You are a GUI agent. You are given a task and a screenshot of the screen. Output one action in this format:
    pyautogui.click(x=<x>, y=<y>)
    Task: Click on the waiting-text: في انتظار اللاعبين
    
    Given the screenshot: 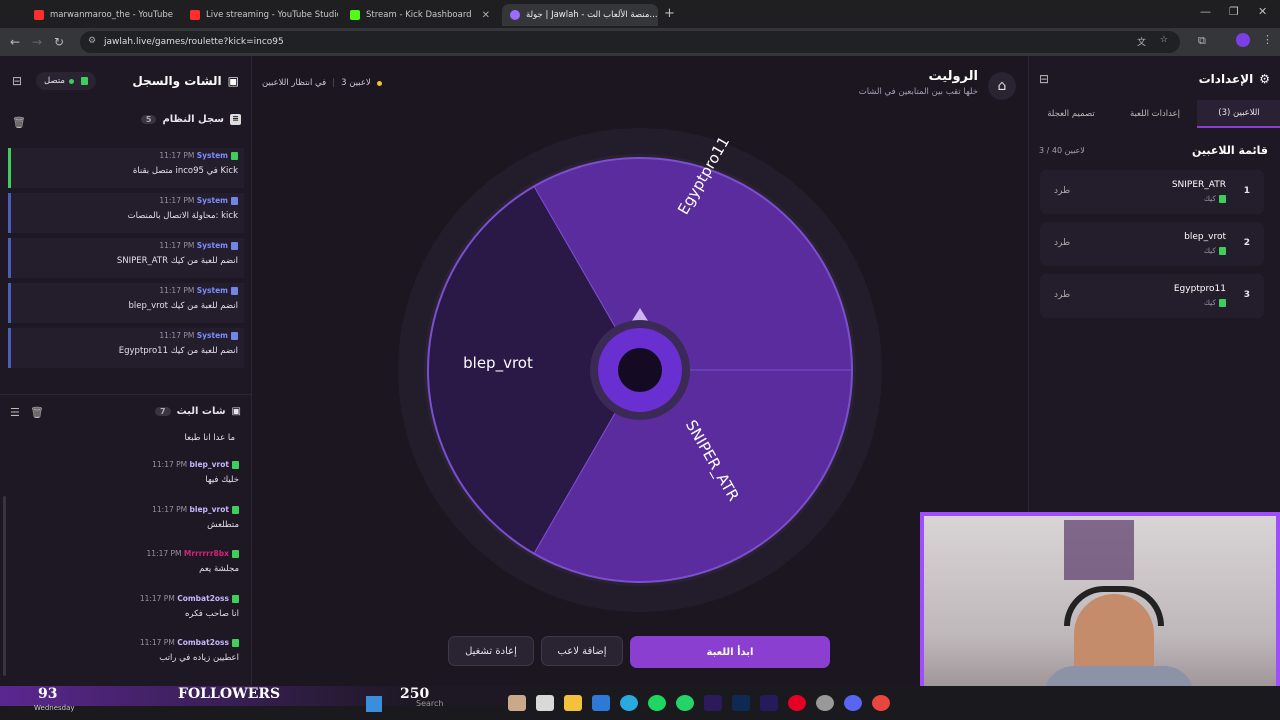 What is the action you would take?
    pyautogui.click(x=294, y=83)
    